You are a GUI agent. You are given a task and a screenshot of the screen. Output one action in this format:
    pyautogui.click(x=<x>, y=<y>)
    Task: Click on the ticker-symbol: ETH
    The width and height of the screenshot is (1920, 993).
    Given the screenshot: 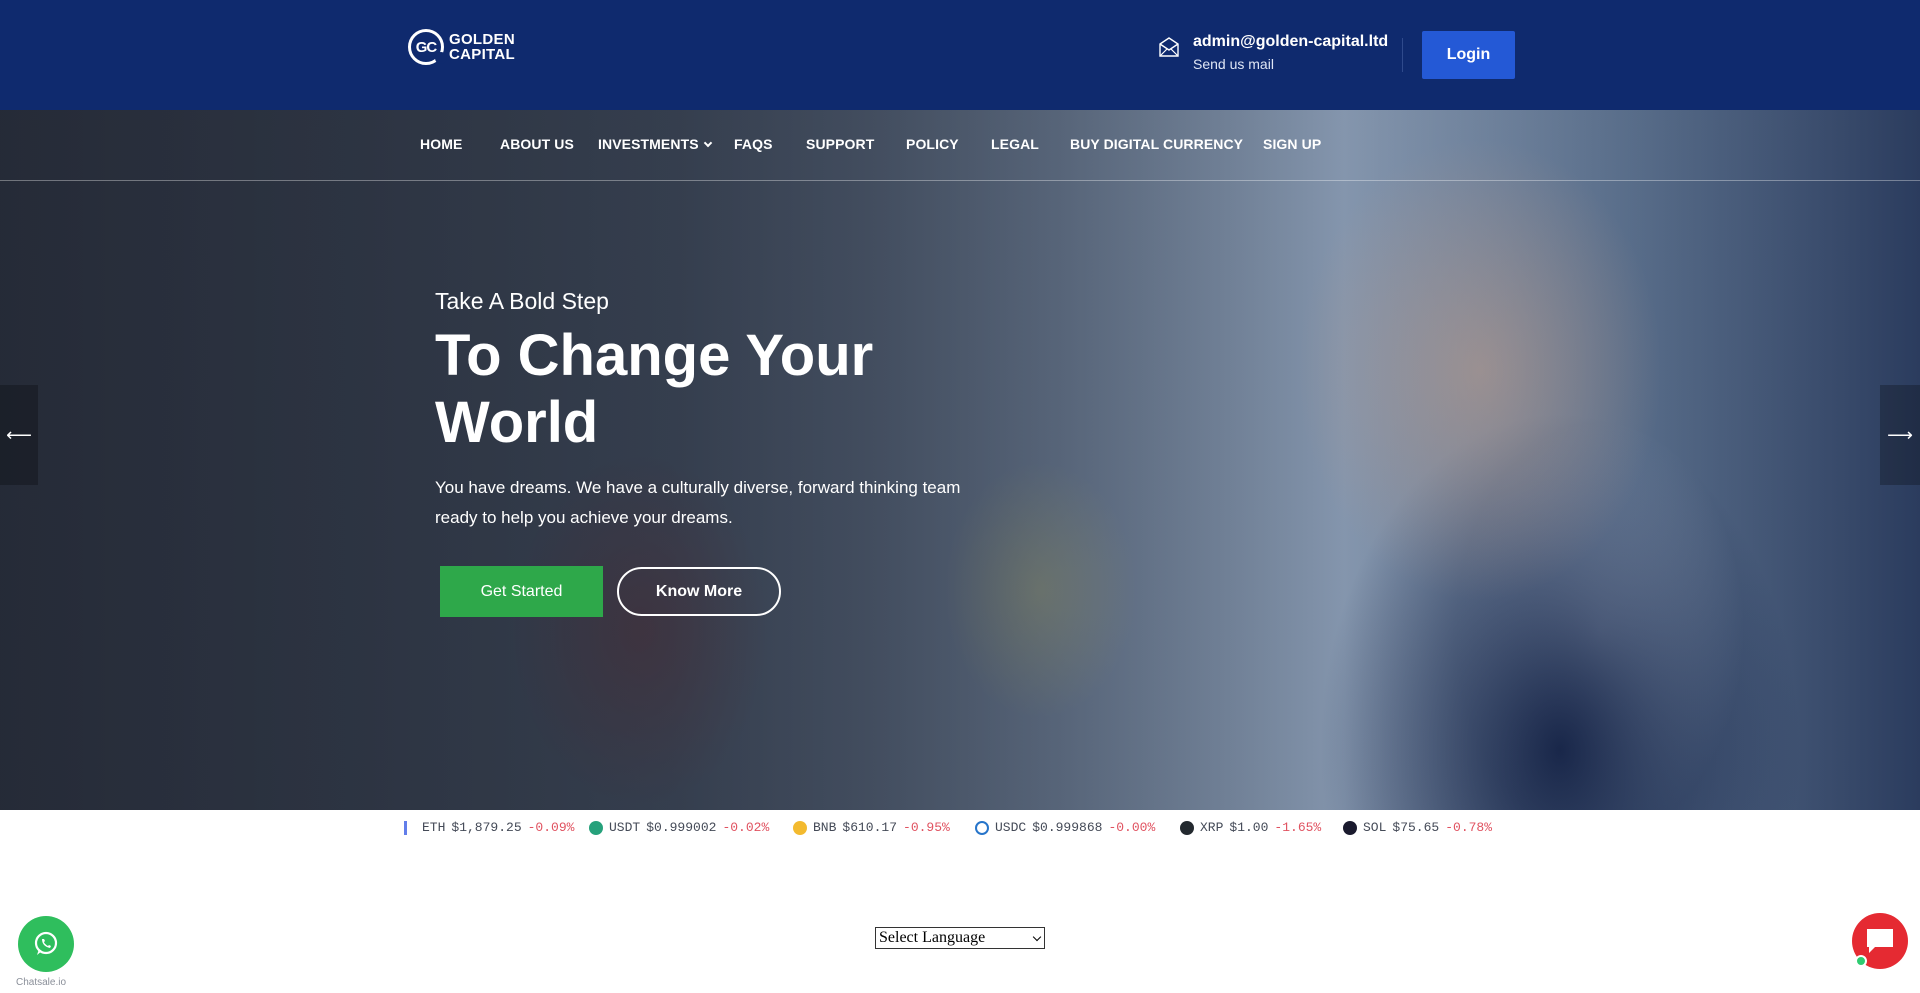 What is the action you would take?
    pyautogui.click(x=434, y=827)
    